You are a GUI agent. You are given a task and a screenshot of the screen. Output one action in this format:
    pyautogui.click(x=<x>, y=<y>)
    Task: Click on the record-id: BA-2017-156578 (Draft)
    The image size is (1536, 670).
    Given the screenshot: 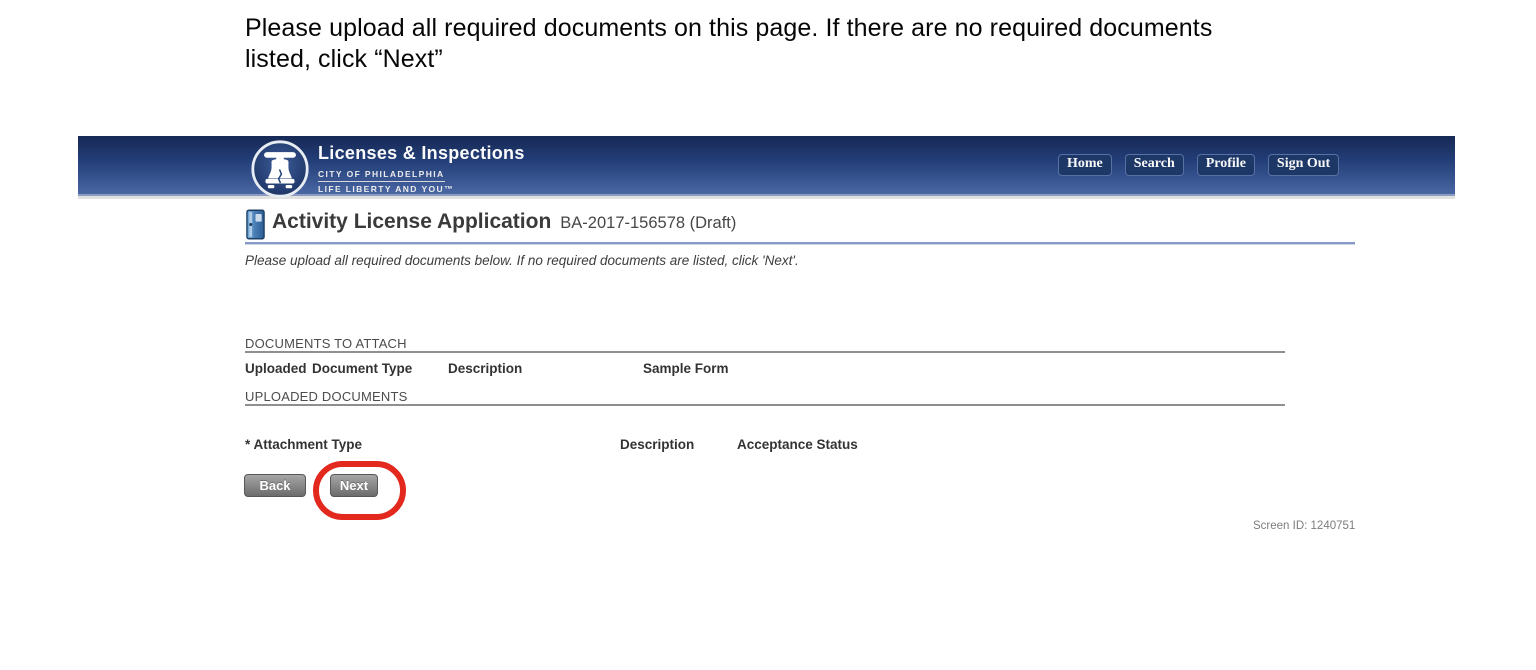 What is the action you would take?
    pyautogui.click(x=648, y=223)
    